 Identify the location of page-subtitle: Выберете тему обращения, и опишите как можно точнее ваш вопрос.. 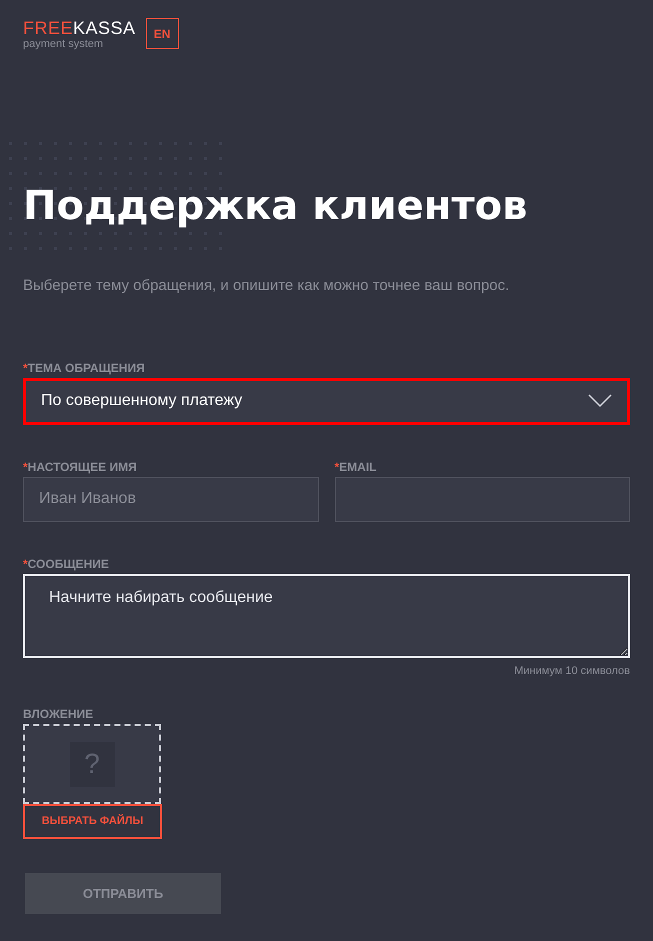
(266, 286).